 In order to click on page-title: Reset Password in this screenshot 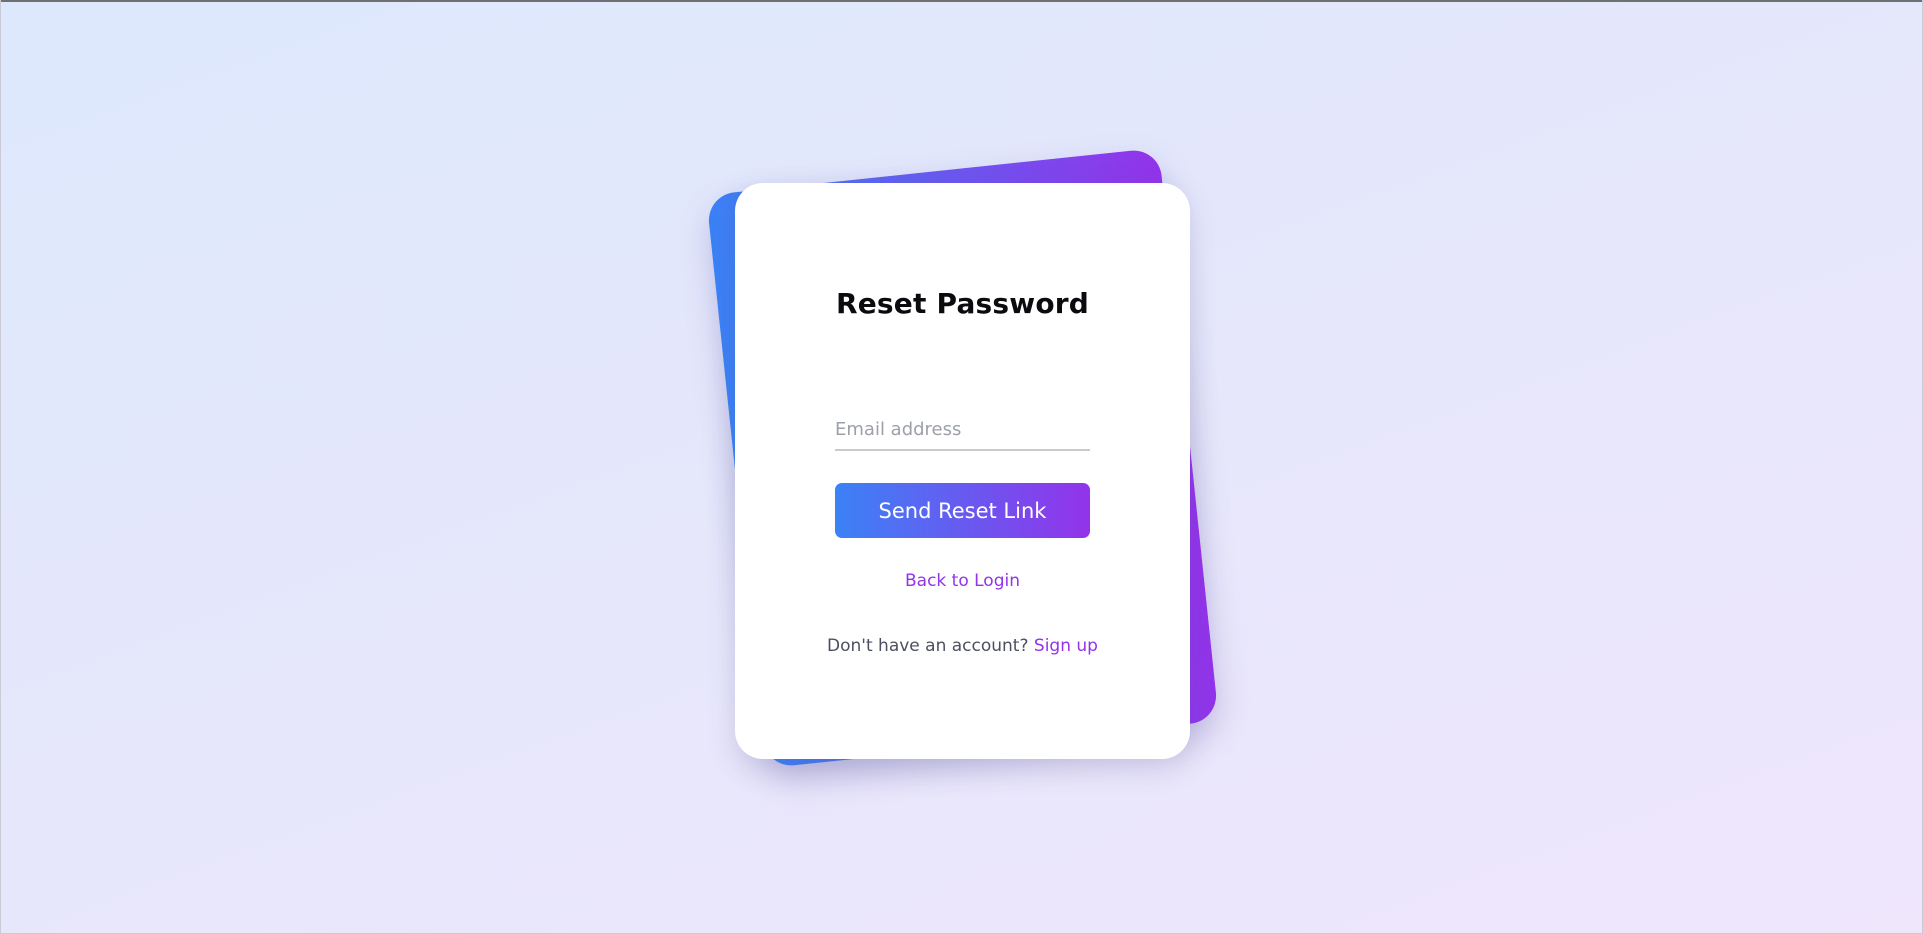, I will do `click(962, 303)`.